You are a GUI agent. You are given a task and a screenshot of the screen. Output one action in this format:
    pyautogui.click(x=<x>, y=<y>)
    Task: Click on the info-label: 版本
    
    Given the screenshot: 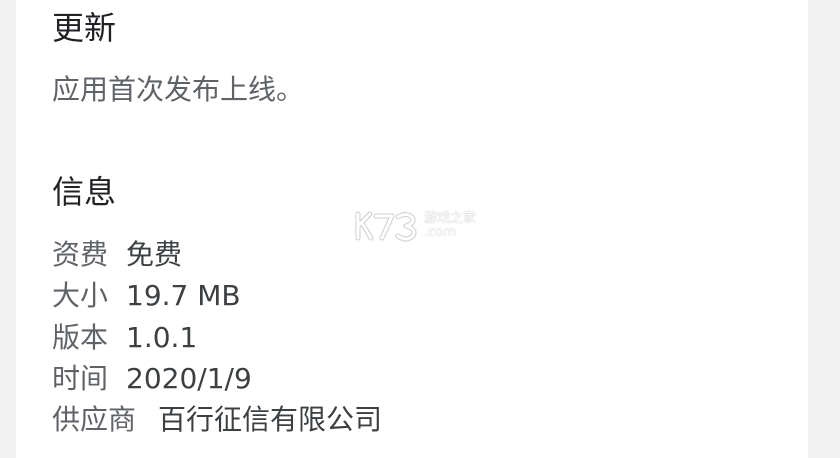 What is the action you would take?
    pyautogui.click(x=80, y=337)
    